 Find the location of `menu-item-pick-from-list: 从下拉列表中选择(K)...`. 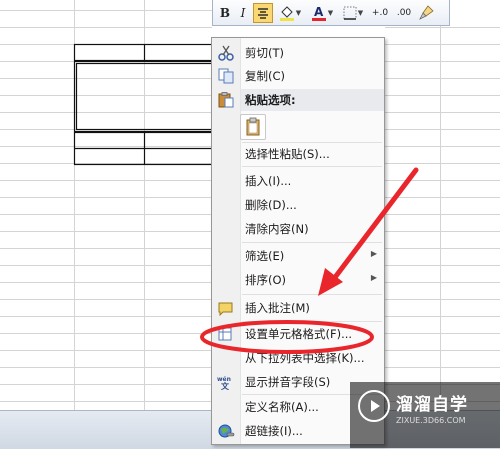

menu-item-pick-from-list: 从下拉列表中选择(K)... is located at coordinates (298, 358).